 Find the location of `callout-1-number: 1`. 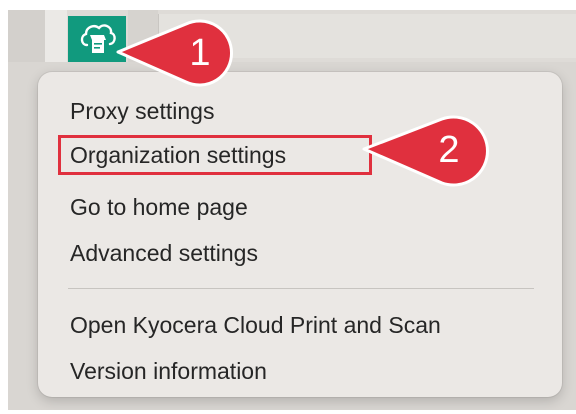

callout-1-number: 1 is located at coordinates (199, 53).